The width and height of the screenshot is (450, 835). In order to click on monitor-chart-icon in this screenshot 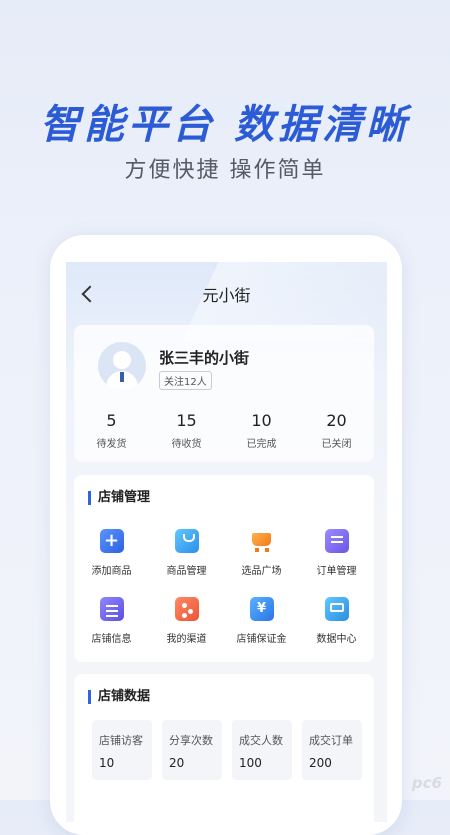, I will do `click(336, 609)`.